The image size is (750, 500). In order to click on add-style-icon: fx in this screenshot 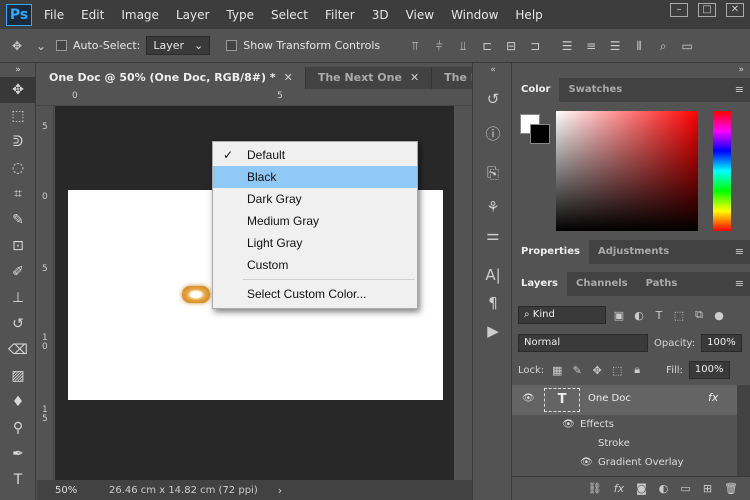, I will do `click(619, 488)`.